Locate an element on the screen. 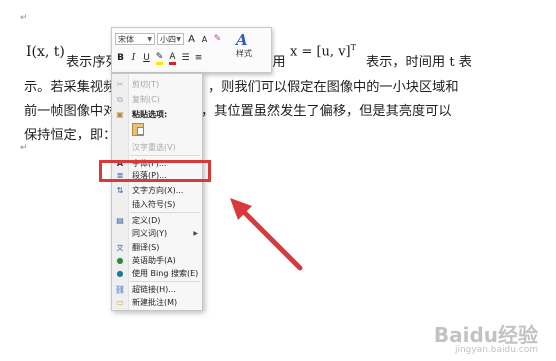 The image size is (556, 361). red-arrow-annotation is located at coordinates (266, 234).